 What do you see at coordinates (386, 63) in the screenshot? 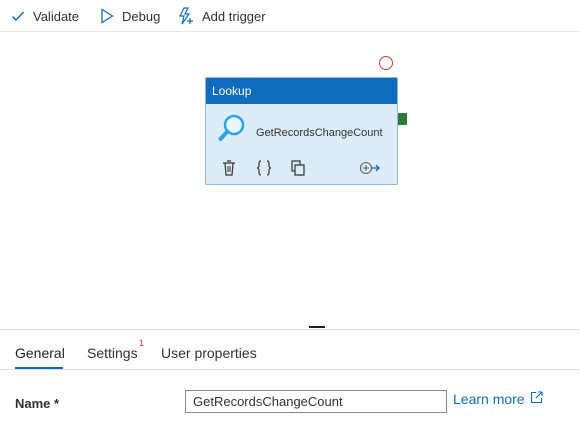
I see `status-circle-icon` at bounding box center [386, 63].